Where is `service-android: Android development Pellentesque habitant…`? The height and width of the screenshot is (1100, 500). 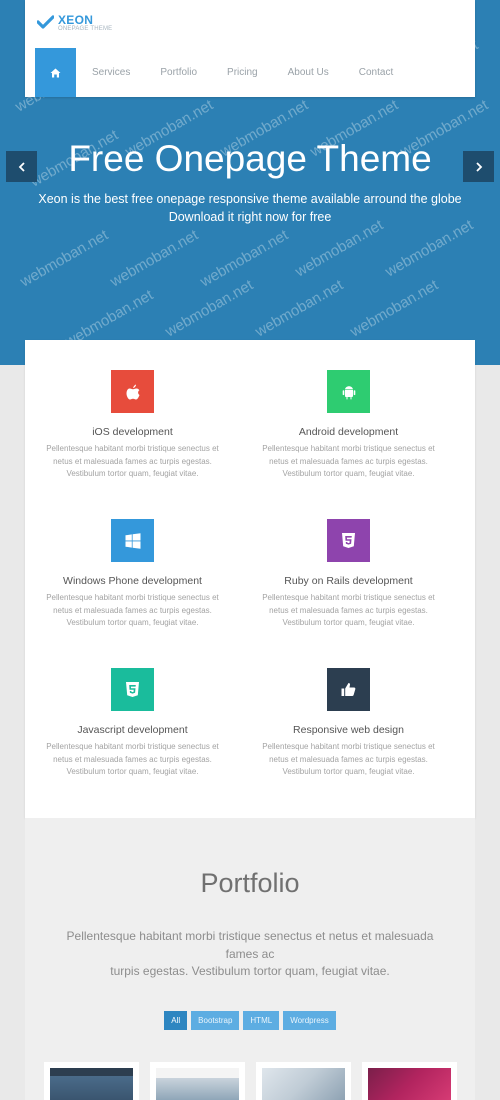
service-android: Android development Pellentesque habitant… is located at coordinates (348, 425).